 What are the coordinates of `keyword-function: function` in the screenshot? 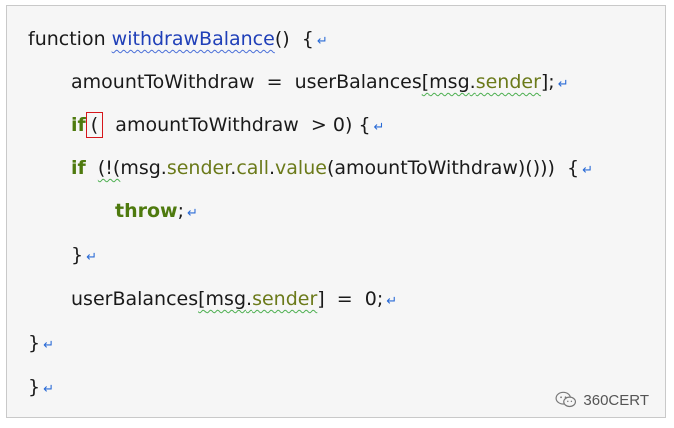 It's located at (67, 39).